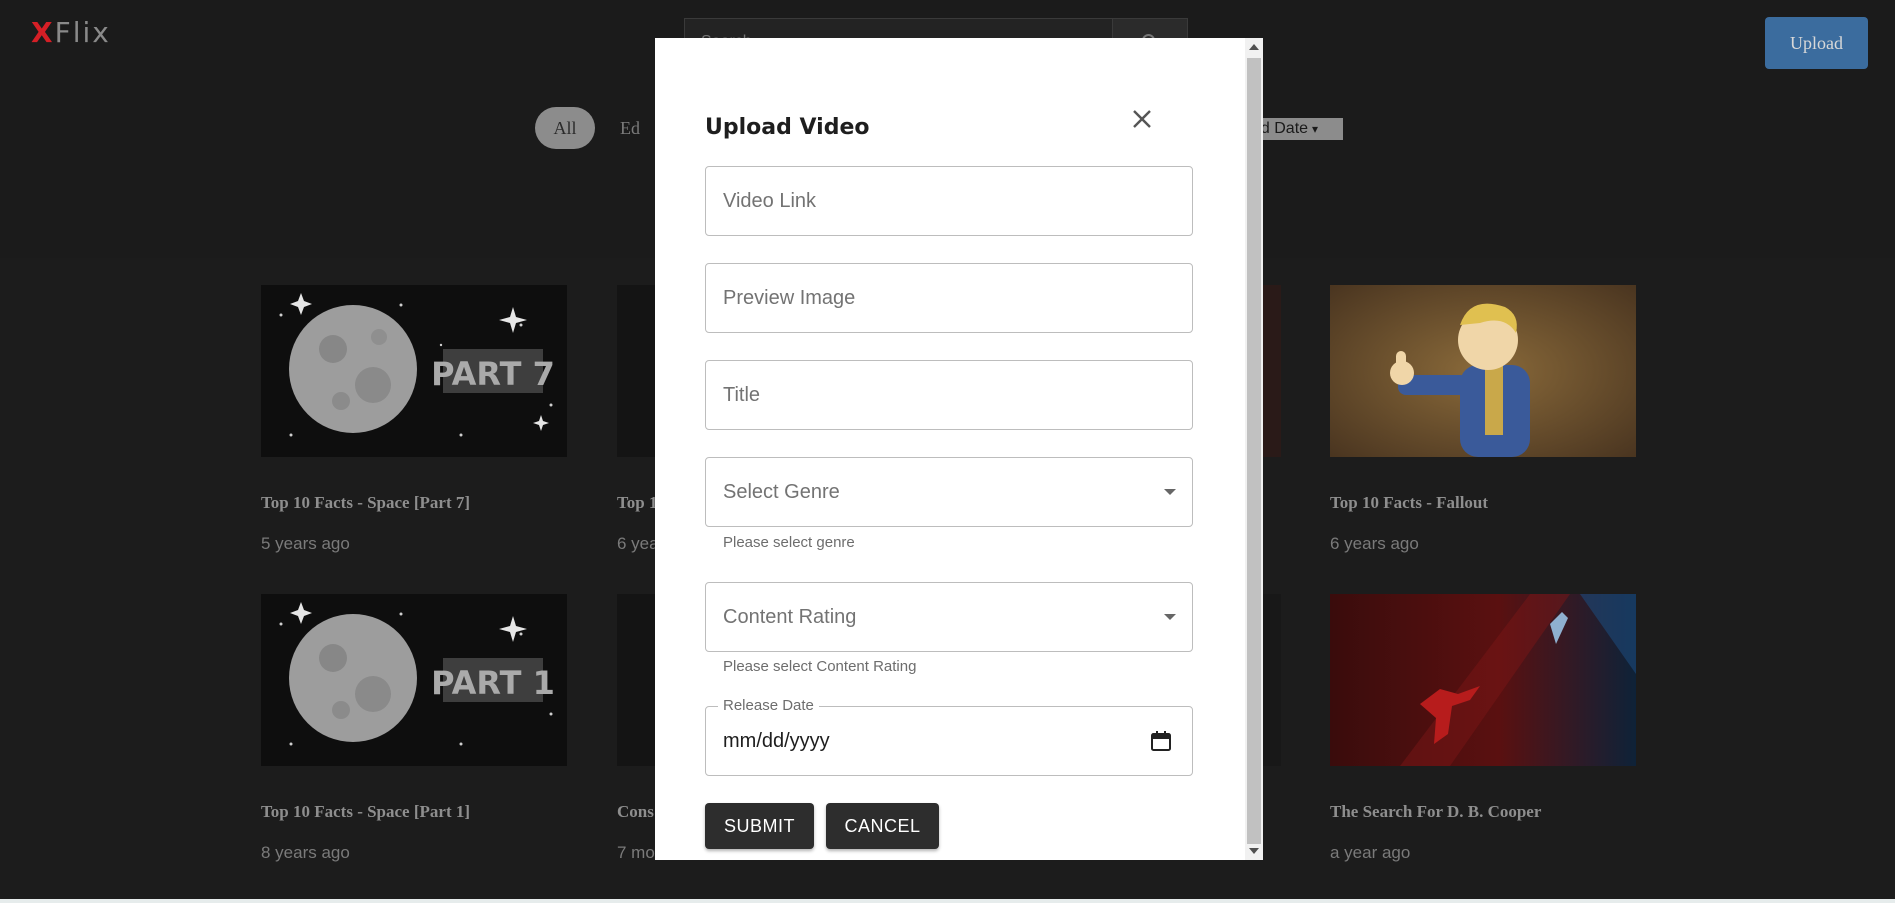  I want to click on video-link-field: Video Link, so click(949, 201).